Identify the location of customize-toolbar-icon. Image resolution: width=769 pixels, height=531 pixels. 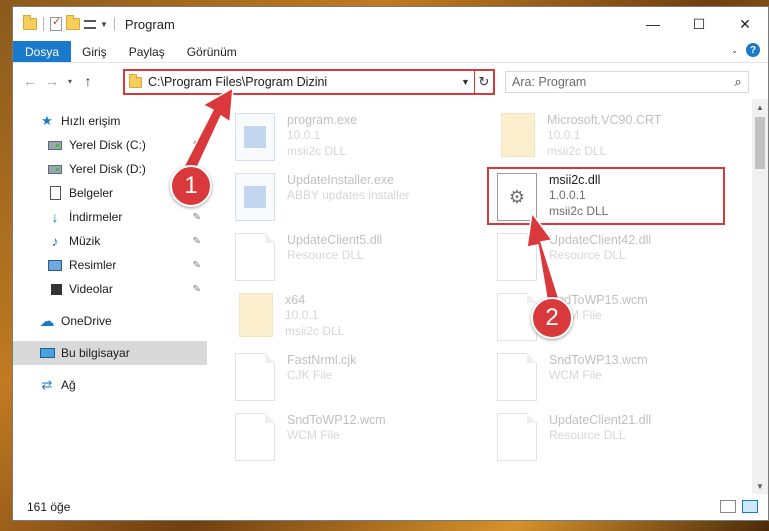
(90, 24).